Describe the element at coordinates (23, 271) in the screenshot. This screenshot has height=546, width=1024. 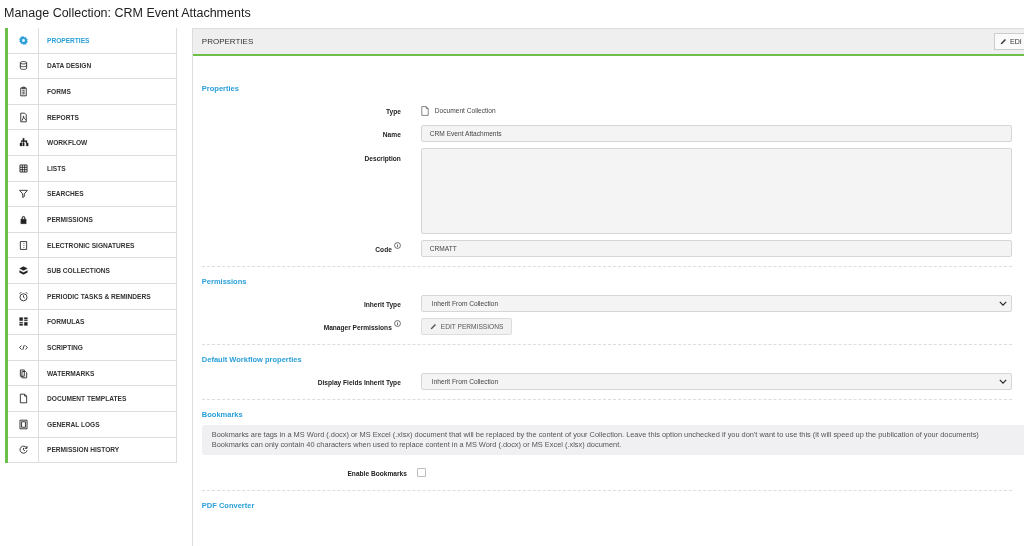
I see `layers-icon` at that location.